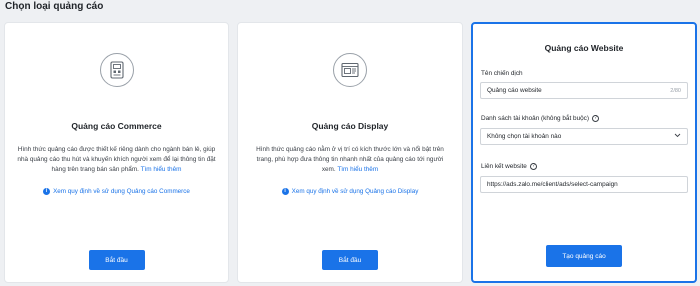  I want to click on form-title: Quảng cáo Website, so click(584, 48).